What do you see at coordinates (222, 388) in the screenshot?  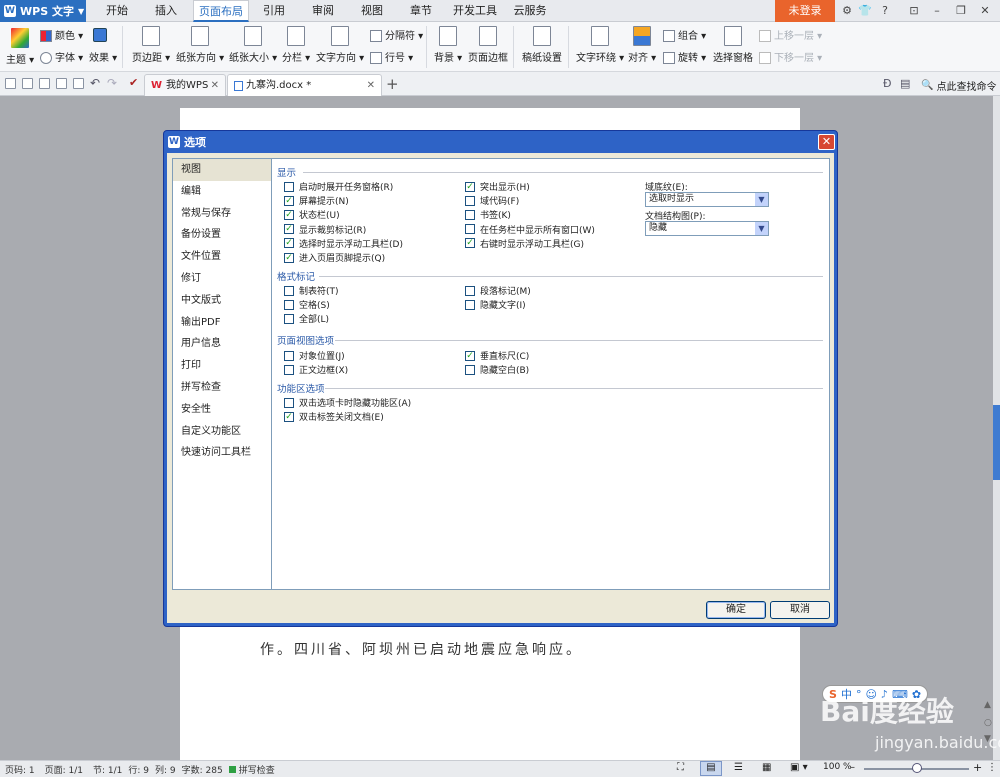 I see `category-item: 拼写检查` at bounding box center [222, 388].